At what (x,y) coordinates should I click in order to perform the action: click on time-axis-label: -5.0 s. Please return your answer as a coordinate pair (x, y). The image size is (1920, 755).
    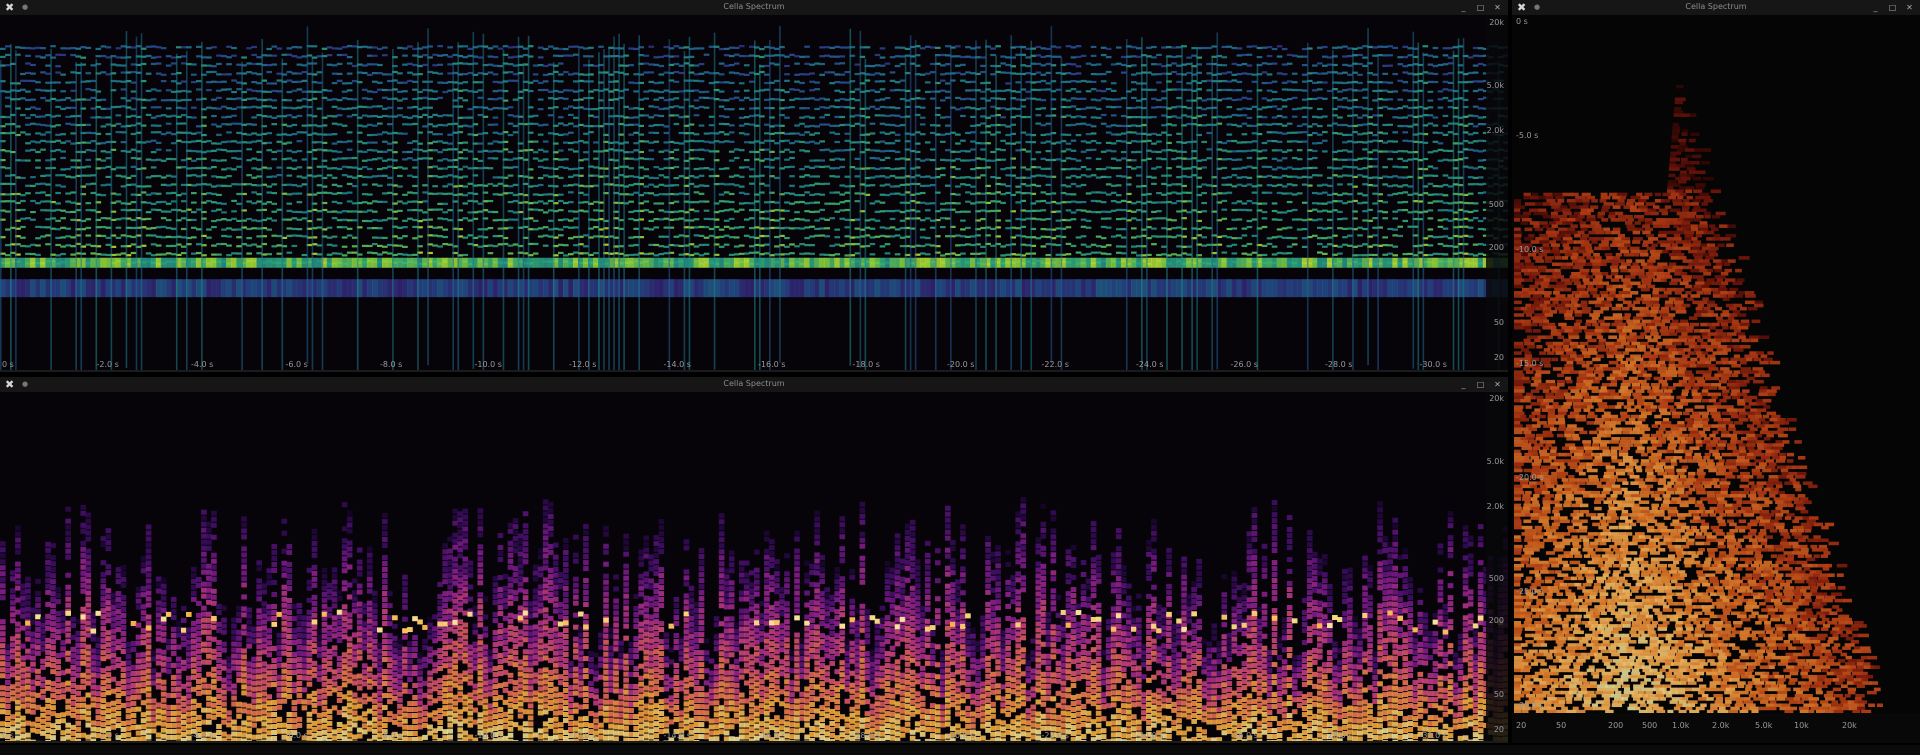
    Looking at the image, I should click on (1527, 135).